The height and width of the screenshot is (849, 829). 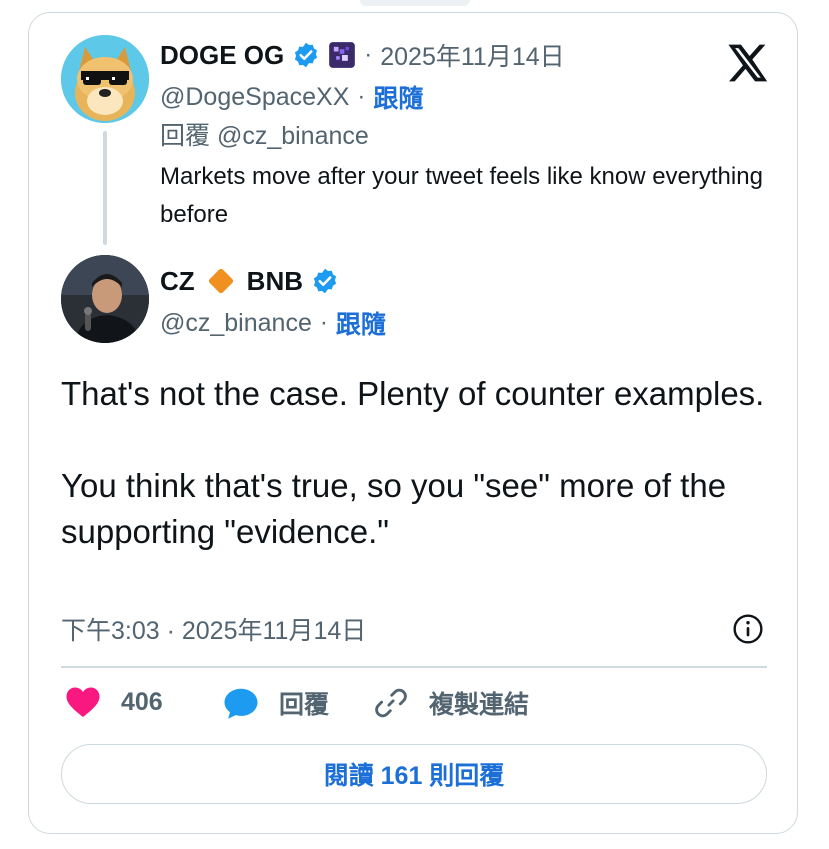 I want to click on x-logo-icon, so click(x=747, y=63).